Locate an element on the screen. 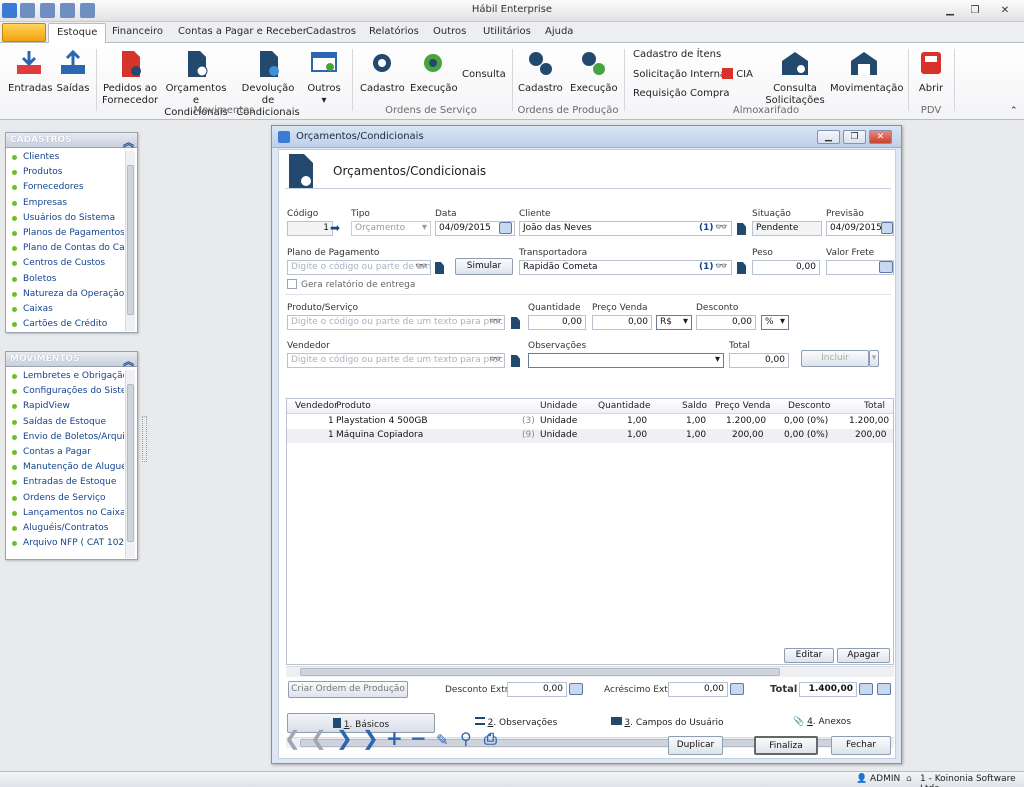  edit-total-icon is located at coordinates (884, 689).